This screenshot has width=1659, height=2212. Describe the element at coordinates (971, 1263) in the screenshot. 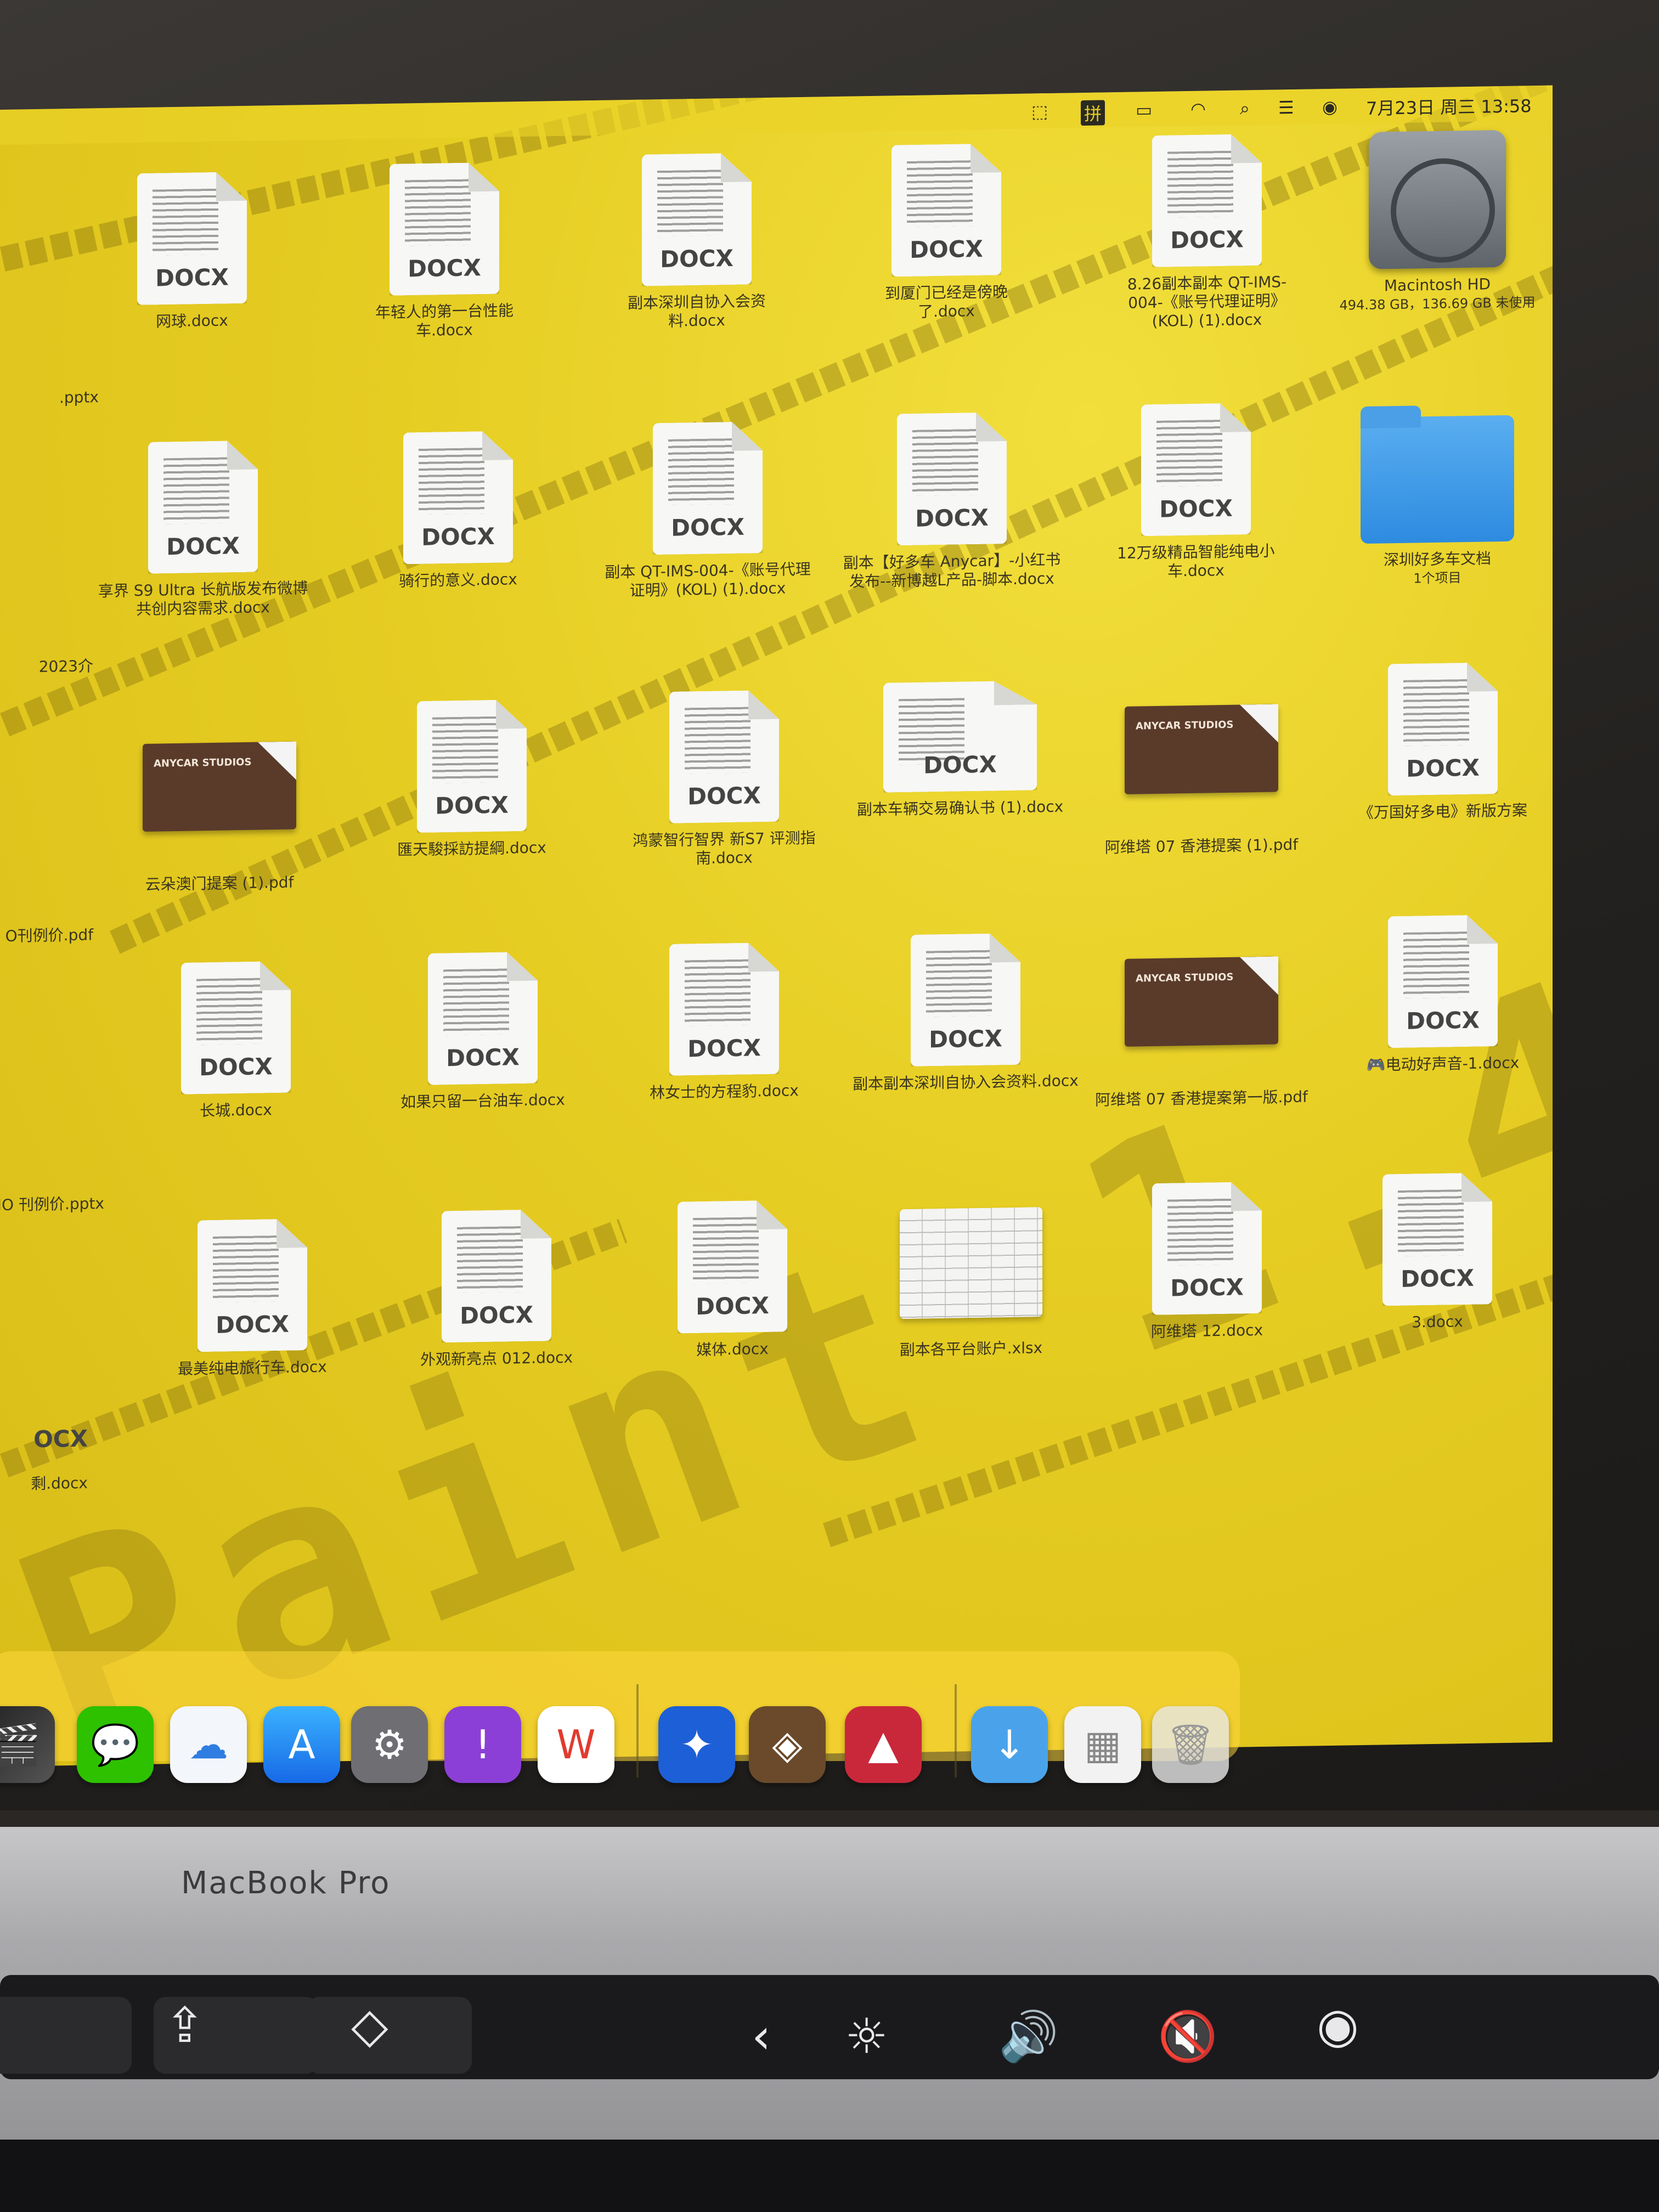

I see `xlsx-thumbnail` at that location.